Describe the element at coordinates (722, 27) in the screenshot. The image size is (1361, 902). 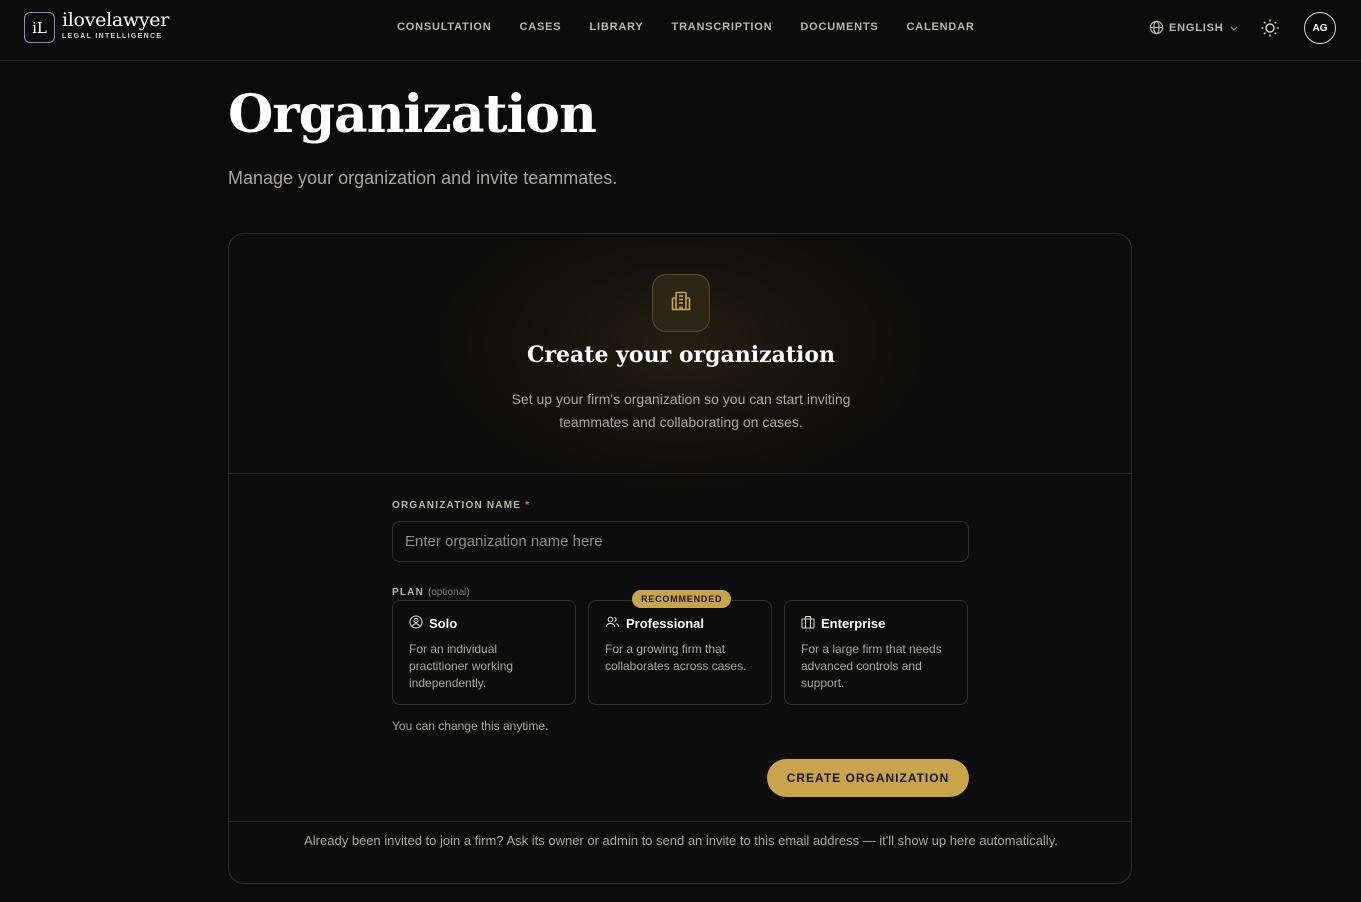
I see `nav-transcription: TRANSCRIPTION` at that location.